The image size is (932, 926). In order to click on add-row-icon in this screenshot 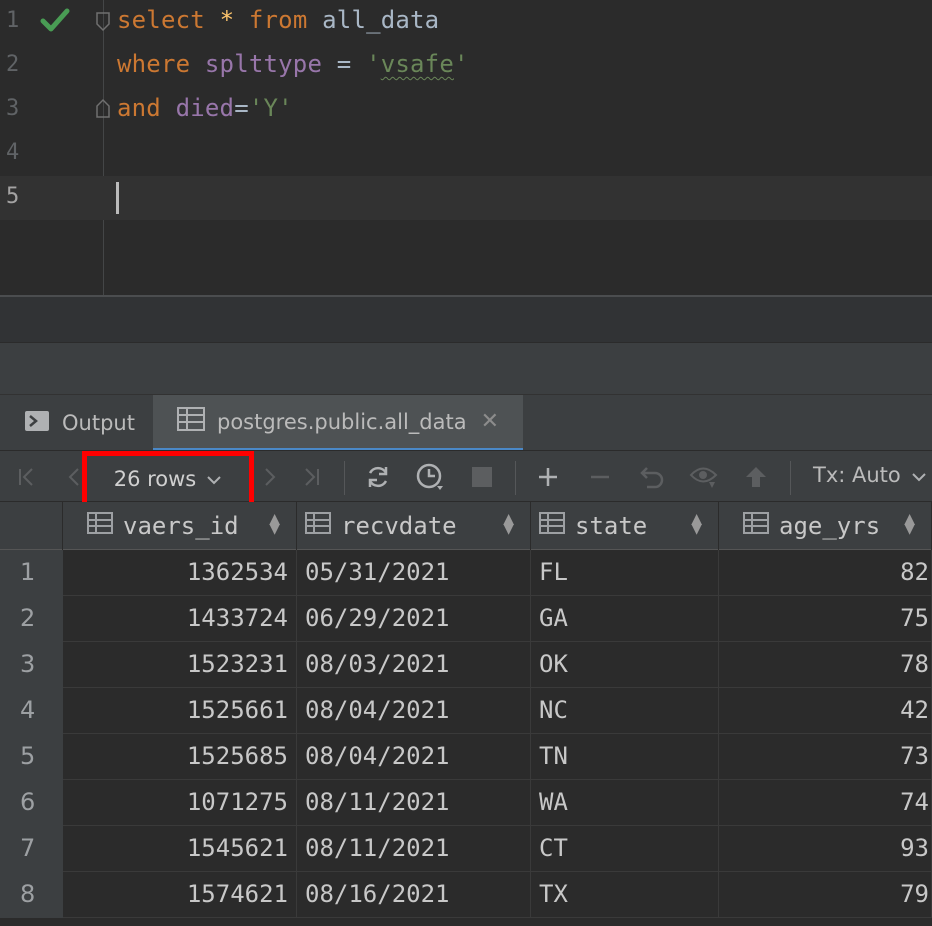, I will do `click(548, 477)`.